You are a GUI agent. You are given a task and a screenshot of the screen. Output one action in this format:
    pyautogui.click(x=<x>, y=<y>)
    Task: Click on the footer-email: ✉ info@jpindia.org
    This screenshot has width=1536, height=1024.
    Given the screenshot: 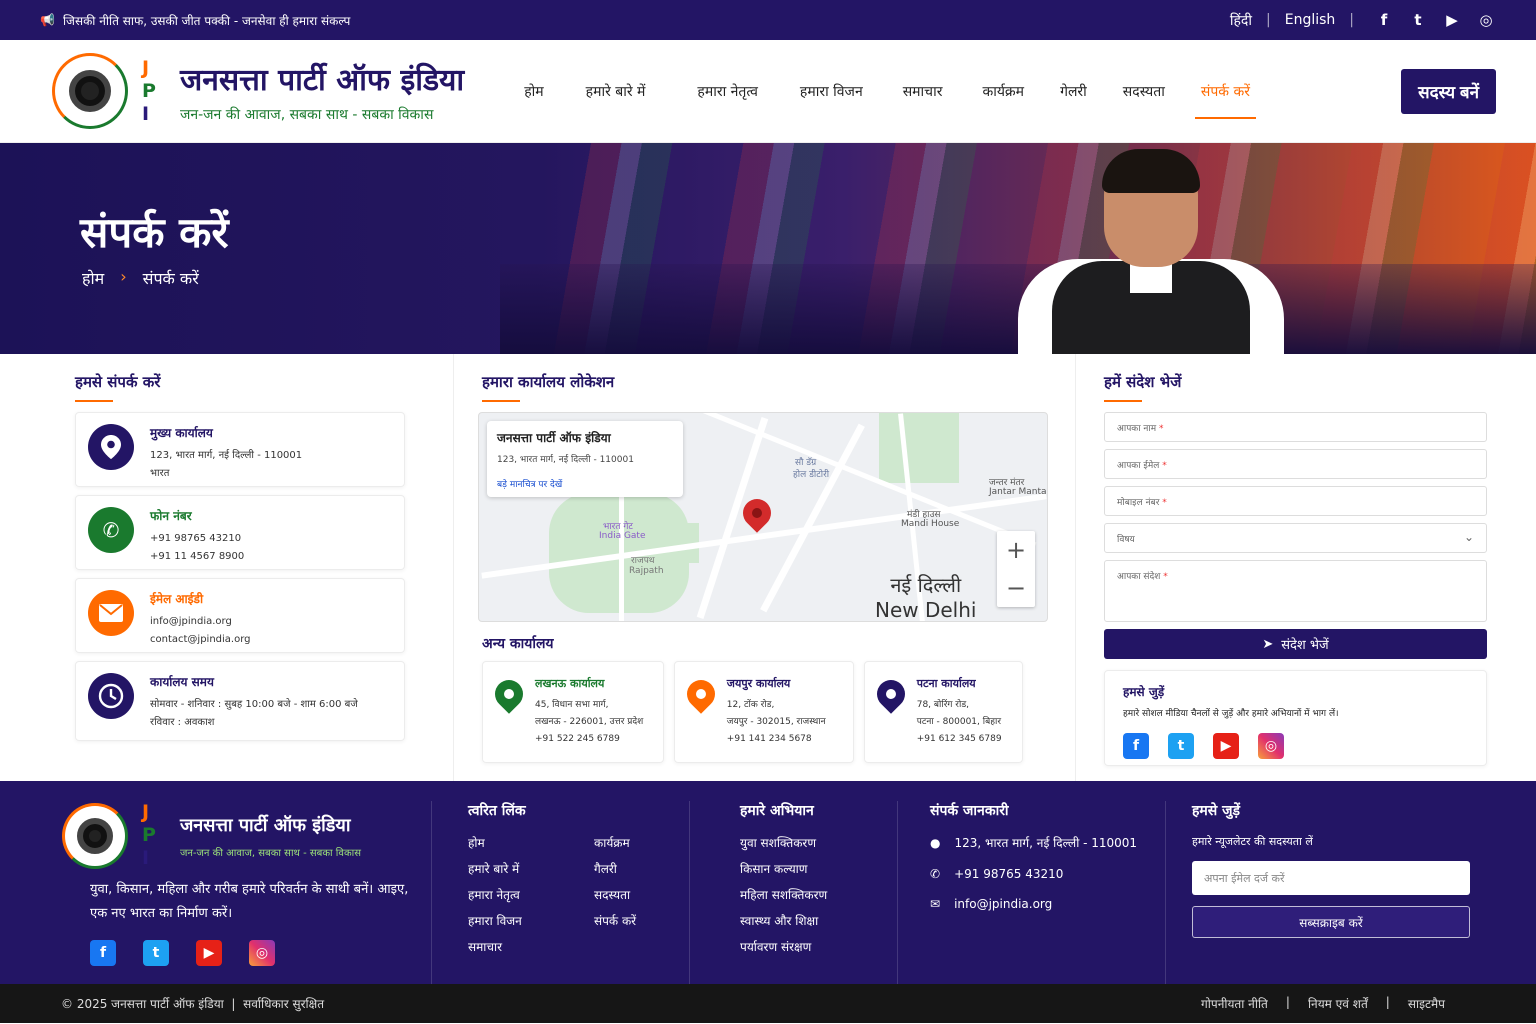 What is the action you would take?
    pyautogui.click(x=991, y=904)
    